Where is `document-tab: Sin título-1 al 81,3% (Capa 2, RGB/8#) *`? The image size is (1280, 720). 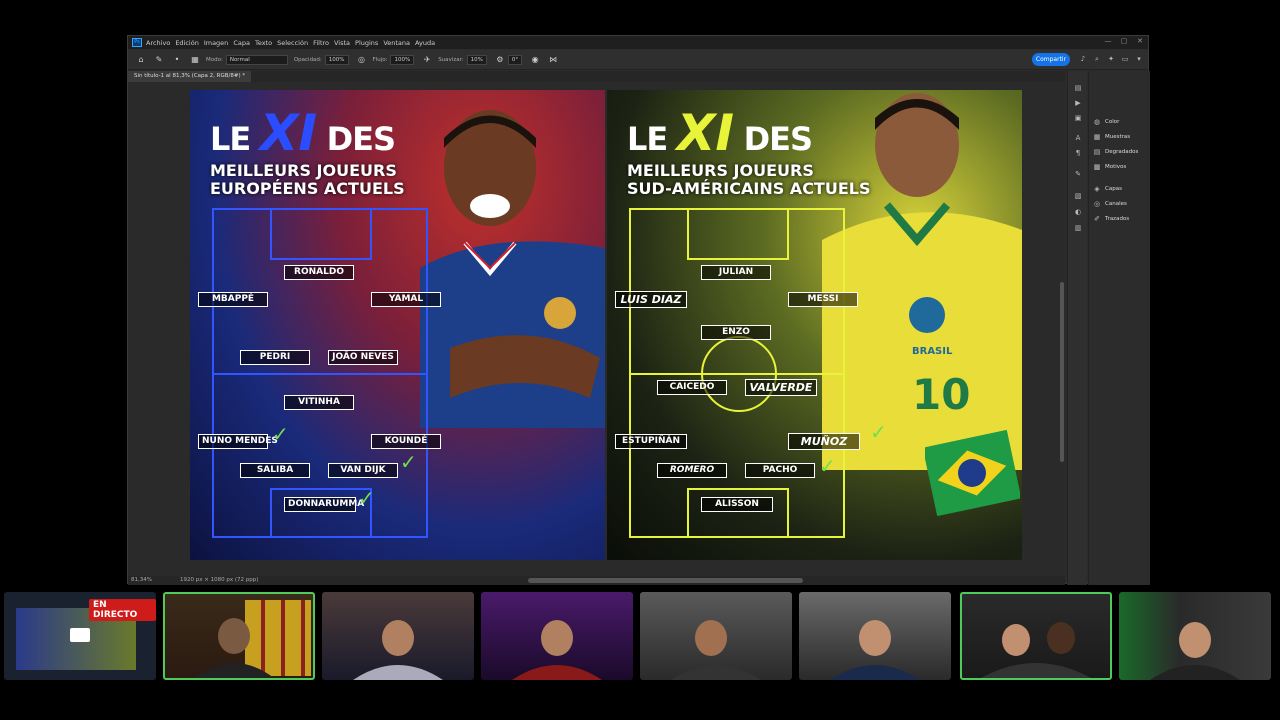 document-tab: Sin título-1 al 81,3% (Capa 2, RGB/8#) * is located at coordinates (190, 76).